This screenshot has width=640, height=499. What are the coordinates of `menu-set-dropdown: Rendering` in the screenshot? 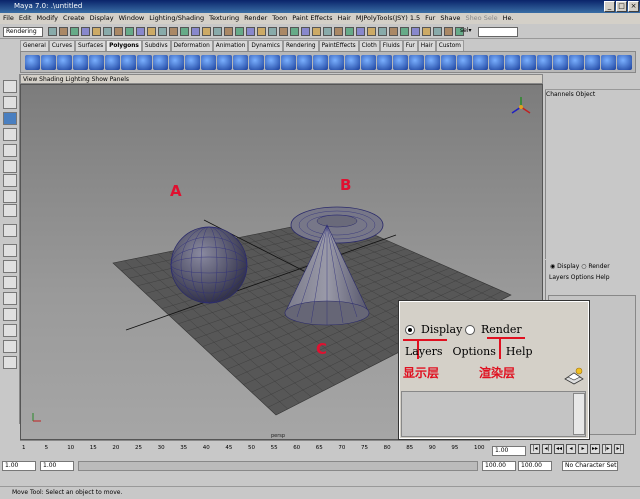 It's located at (23, 32).